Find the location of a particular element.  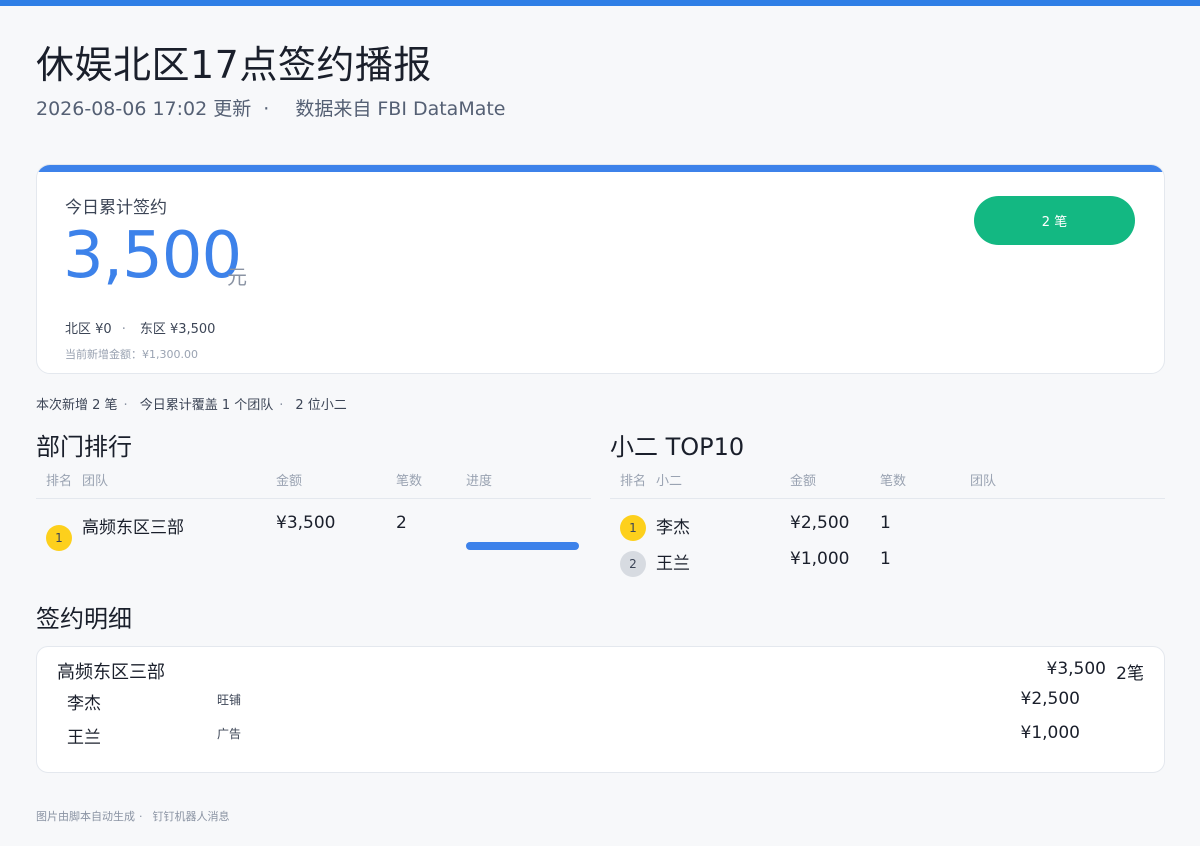

meta-people: 2 位小二 is located at coordinates (321, 405).